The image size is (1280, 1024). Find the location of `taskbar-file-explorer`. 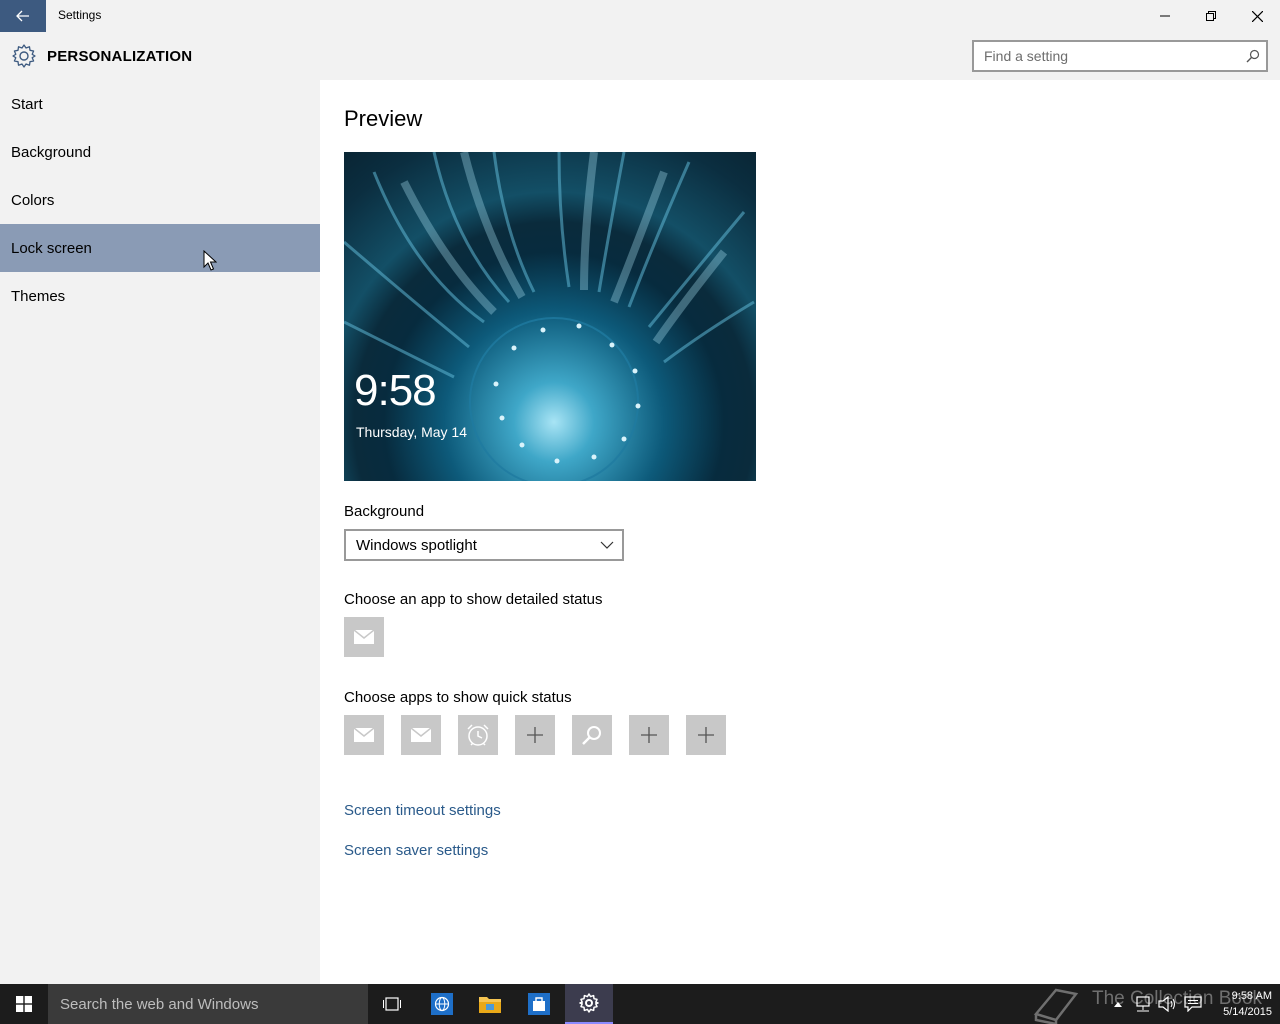

taskbar-file-explorer is located at coordinates (490, 1004).